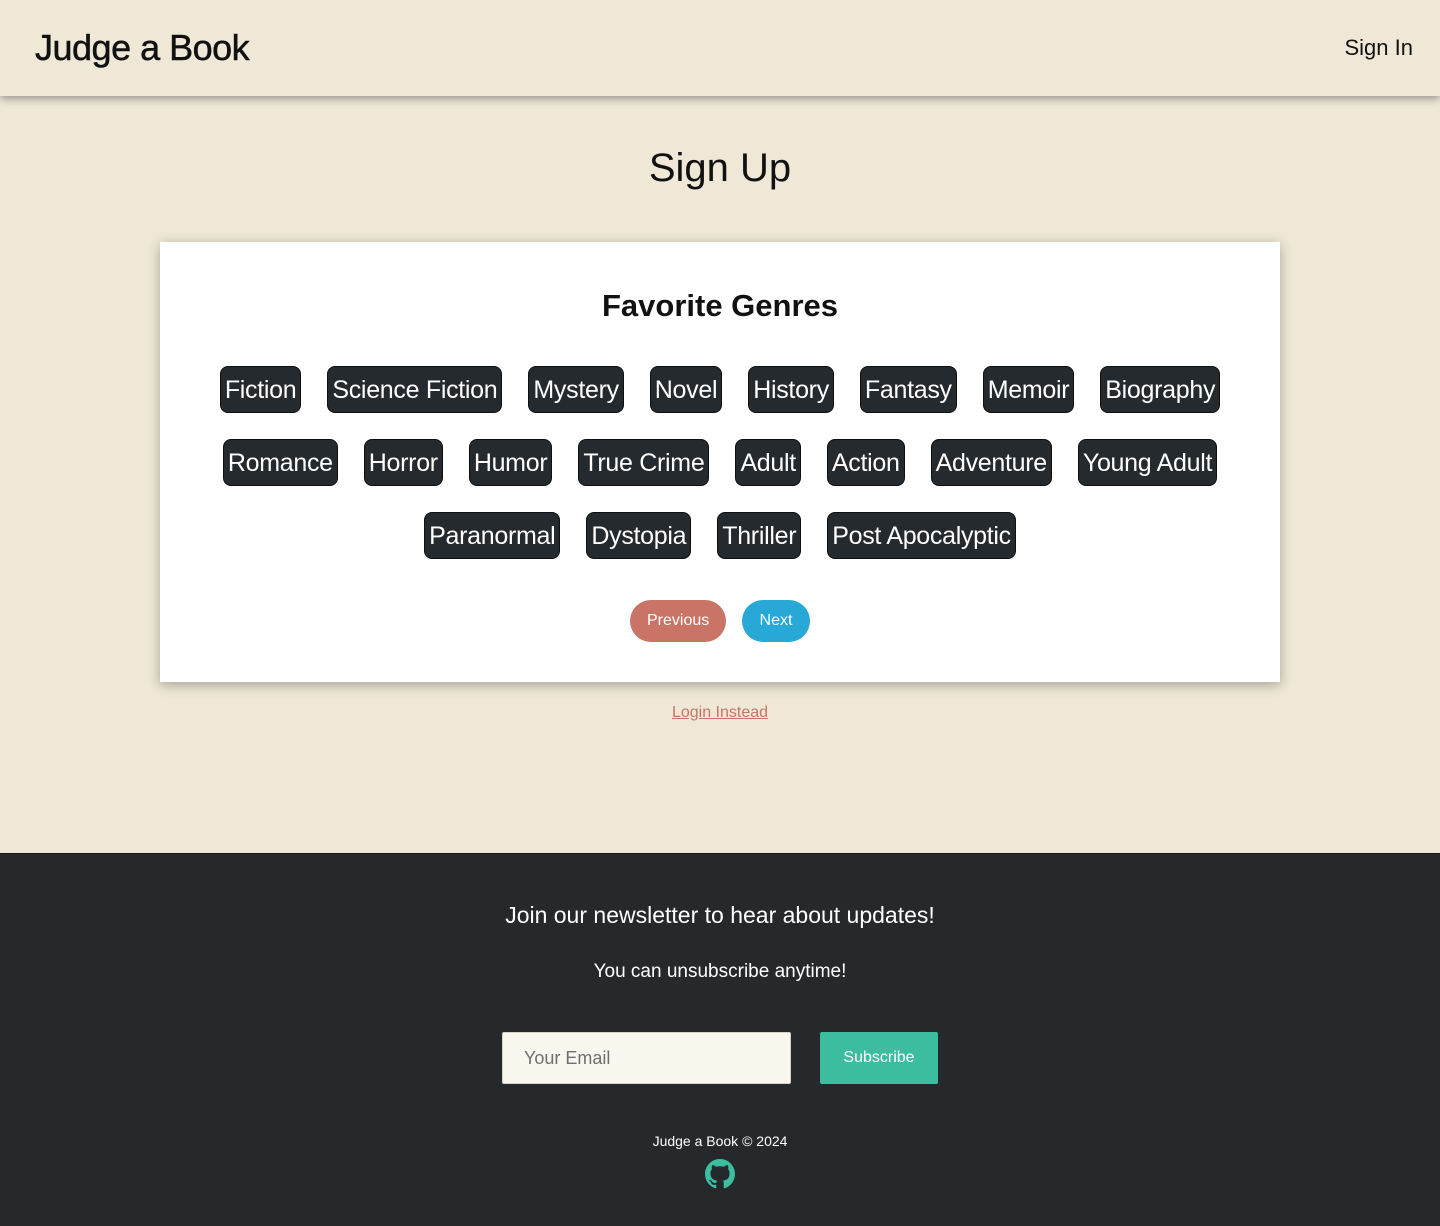 The height and width of the screenshot is (1226, 1440). I want to click on genre-button: Mystery, so click(576, 389).